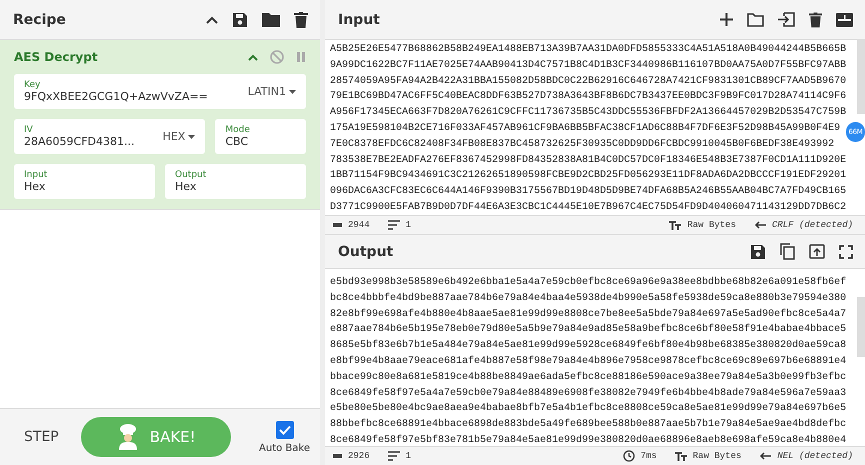 The width and height of the screenshot is (865, 465). I want to click on plus-icon, so click(726, 19).